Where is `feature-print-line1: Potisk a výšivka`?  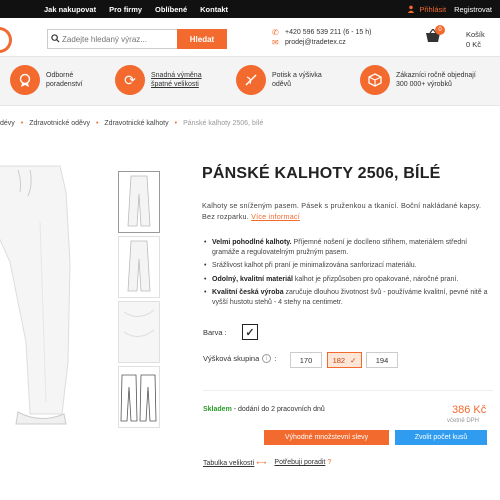 feature-print-line1: Potisk a výšivka is located at coordinates (297, 75).